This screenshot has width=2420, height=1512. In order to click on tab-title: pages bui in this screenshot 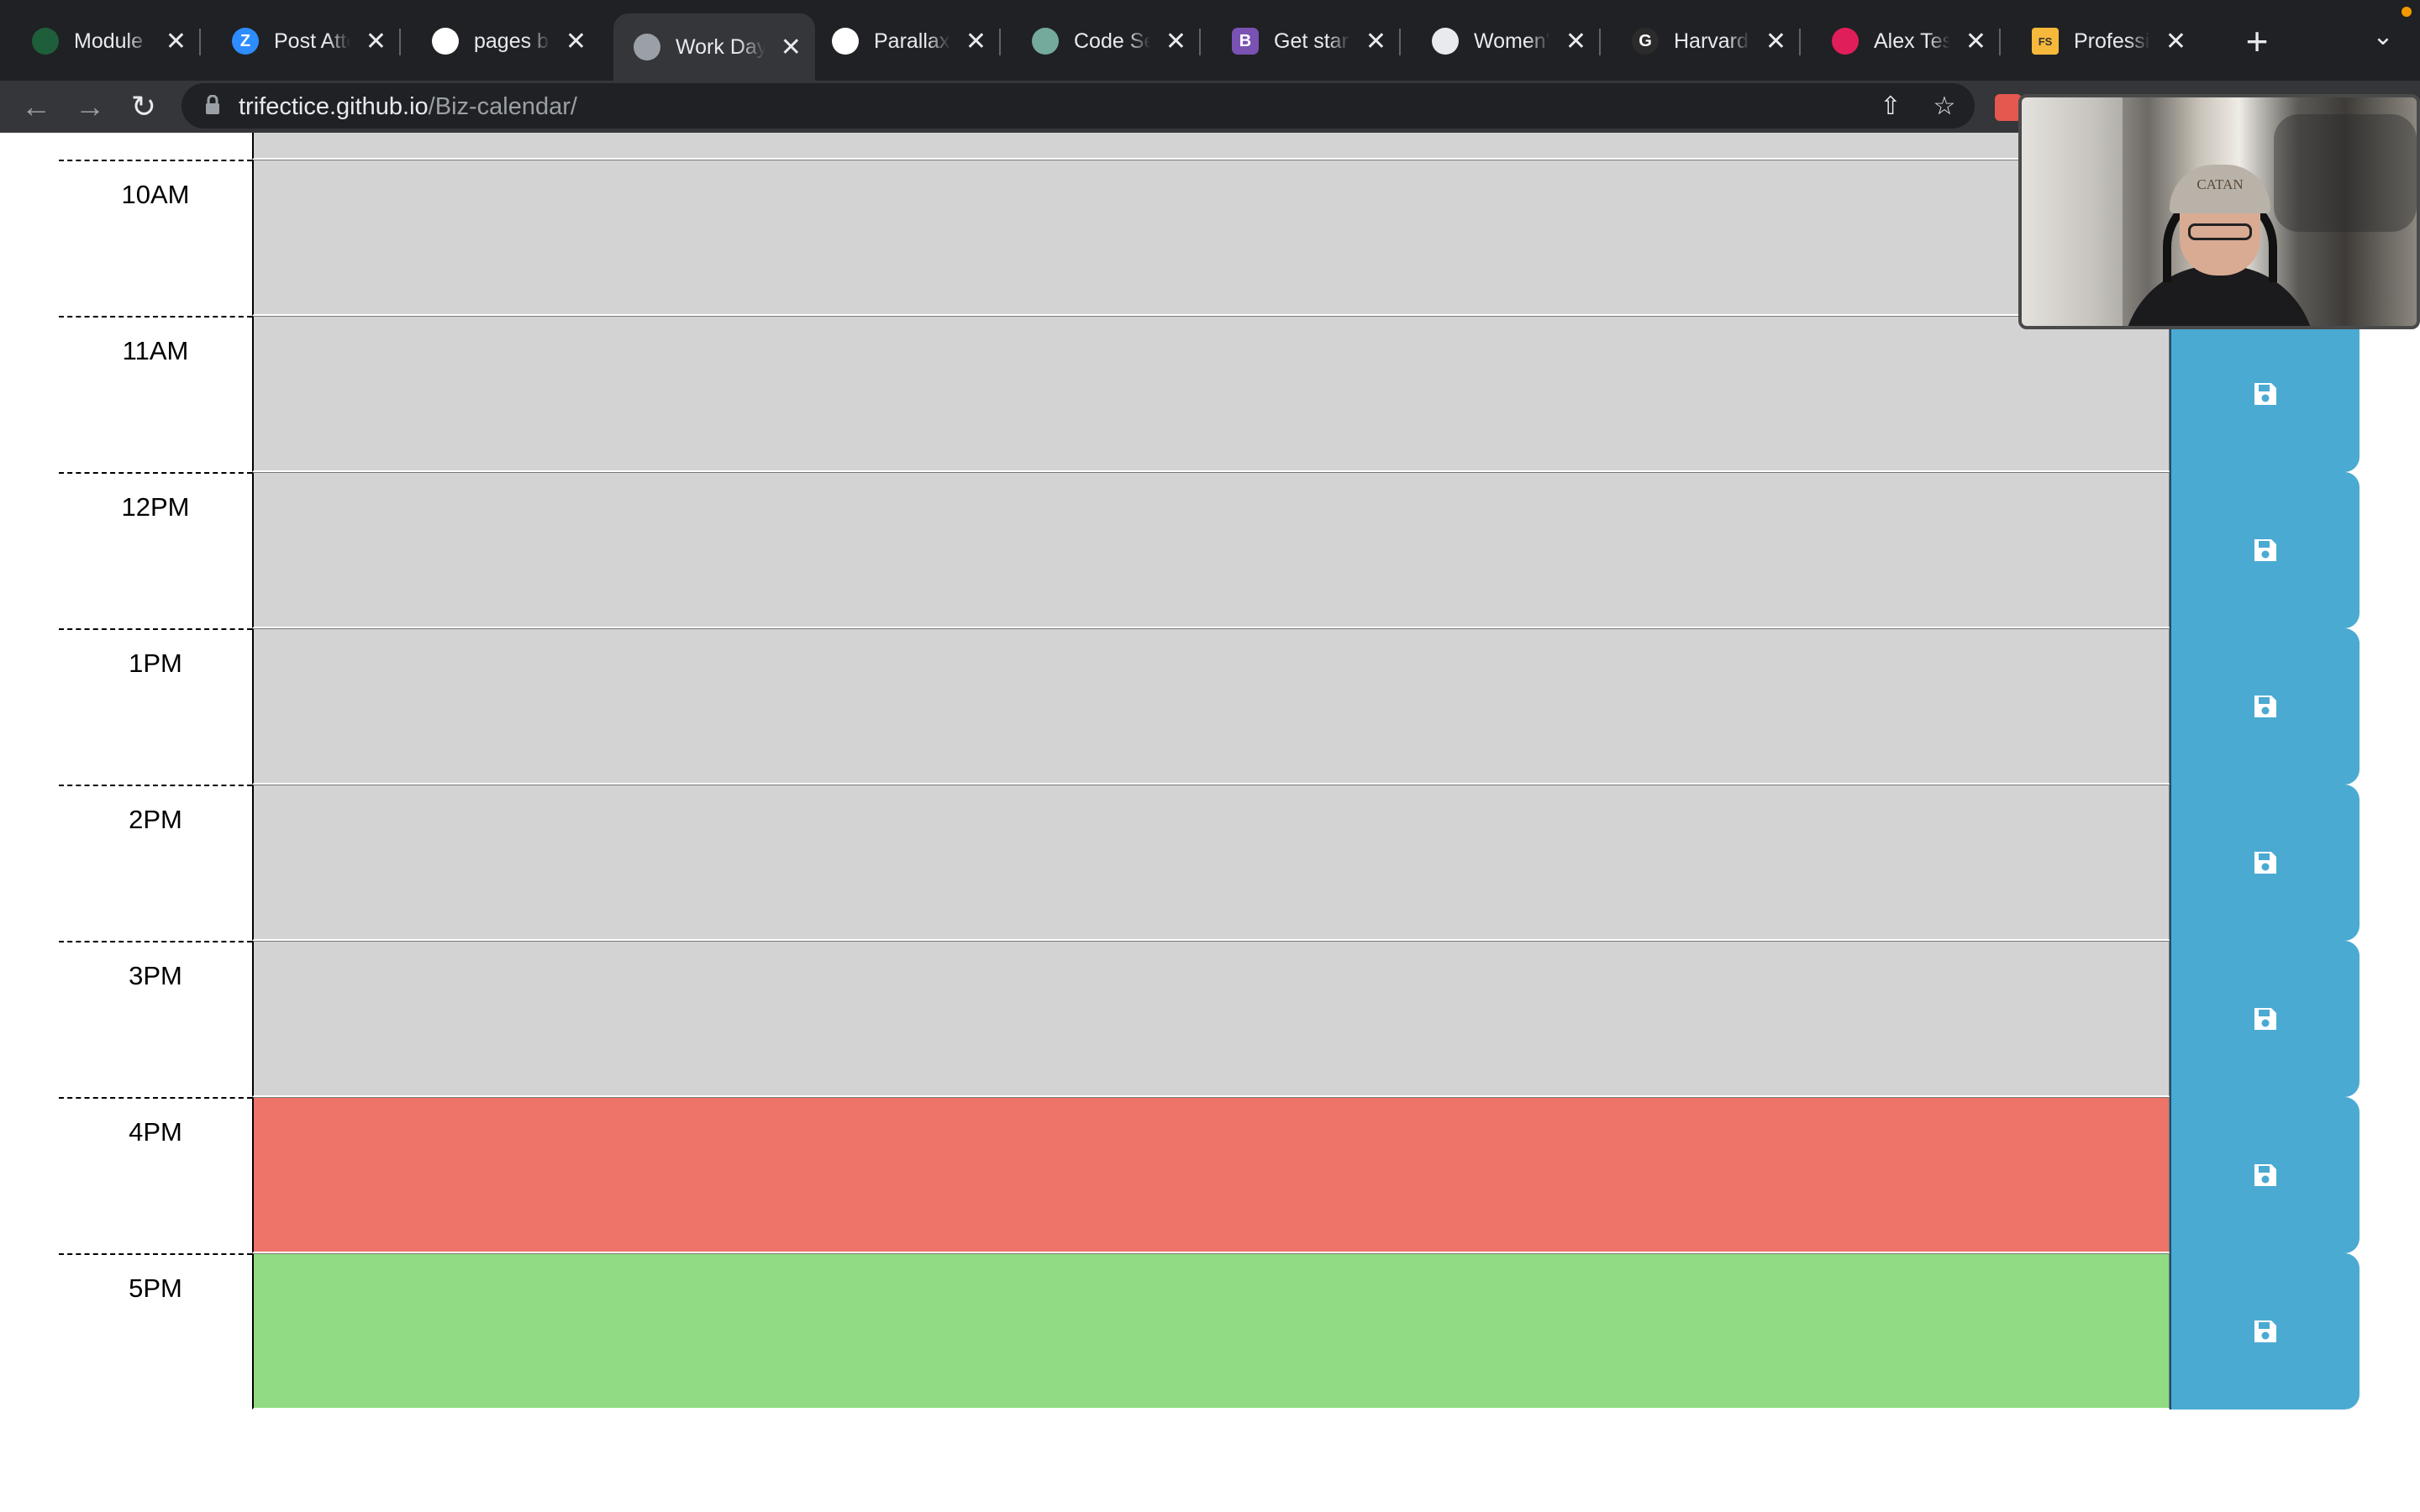, I will do `click(512, 41)`.